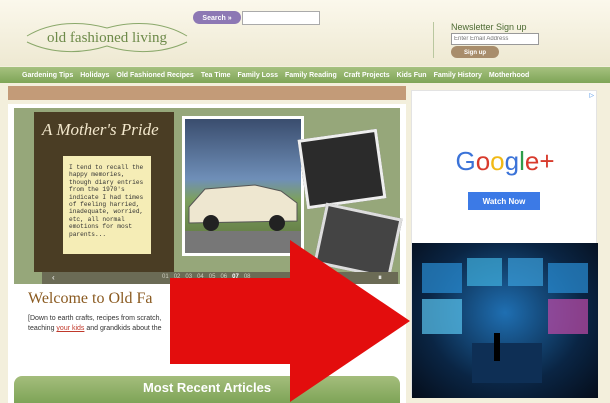 Image resolution: width=610 pixels, height=403 pixels. What do you see at coordinates (100, 129) in the screenshot?
I see `slide-title: A Mother's Pride` at bounding box center [100, 129].